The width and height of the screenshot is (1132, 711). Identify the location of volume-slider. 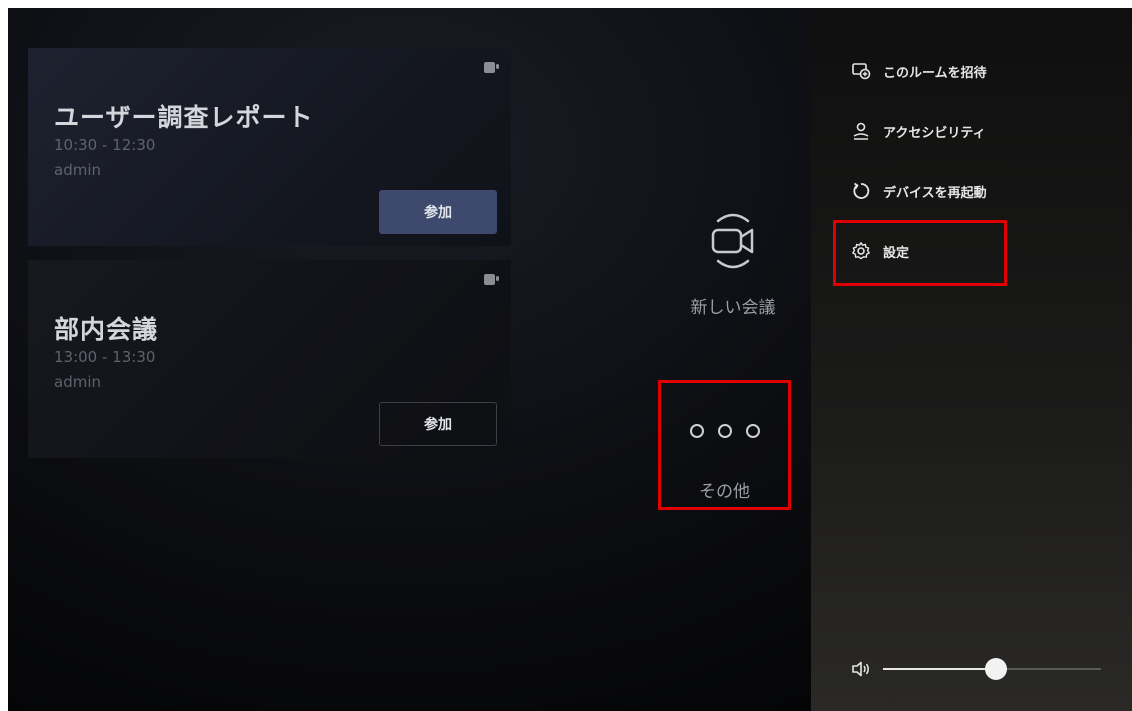
(992, 669).